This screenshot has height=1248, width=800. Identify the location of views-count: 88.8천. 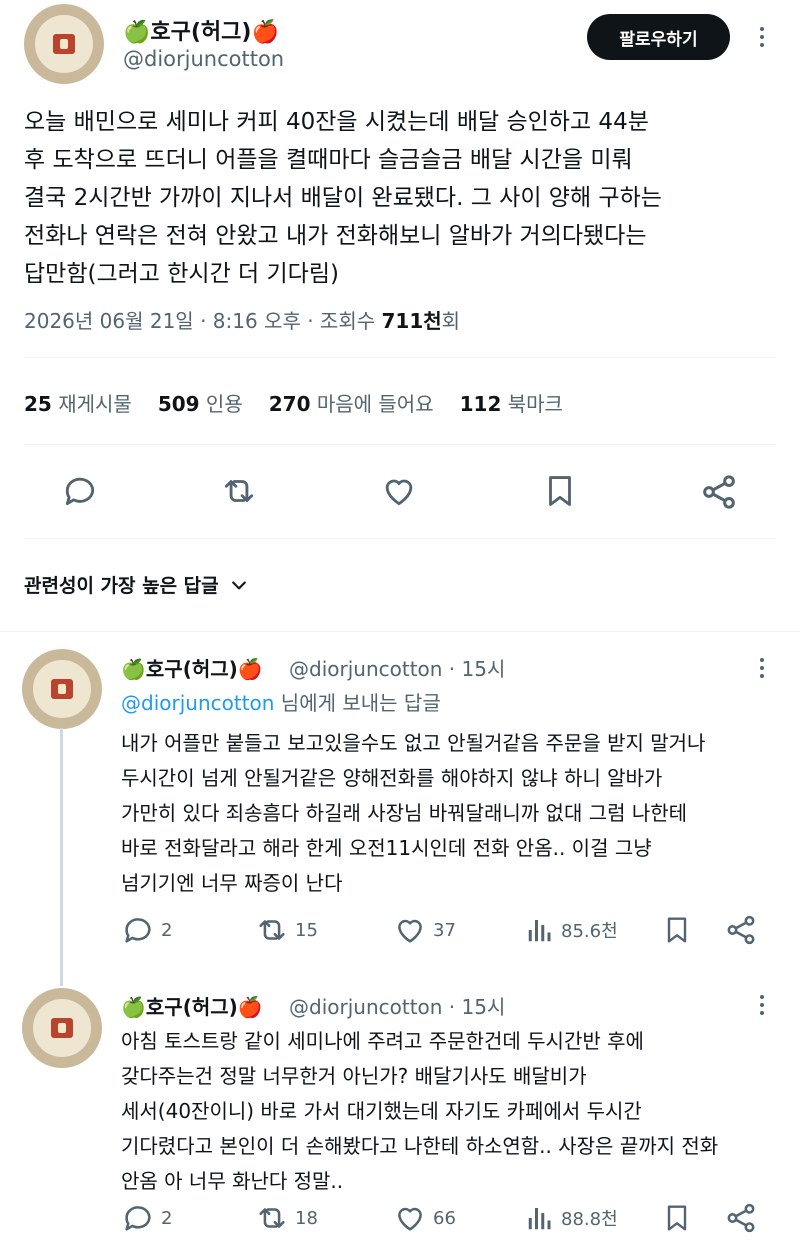
(589, 1219).